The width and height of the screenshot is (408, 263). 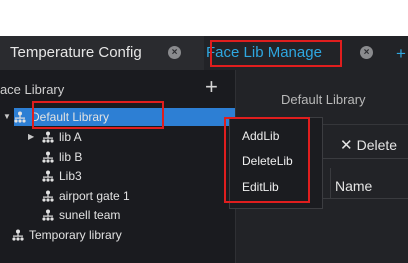 What do you see at coordinates (353, 186) in the screenshot?
I see `column-header-name: Name` at bounding box center [353, 186].